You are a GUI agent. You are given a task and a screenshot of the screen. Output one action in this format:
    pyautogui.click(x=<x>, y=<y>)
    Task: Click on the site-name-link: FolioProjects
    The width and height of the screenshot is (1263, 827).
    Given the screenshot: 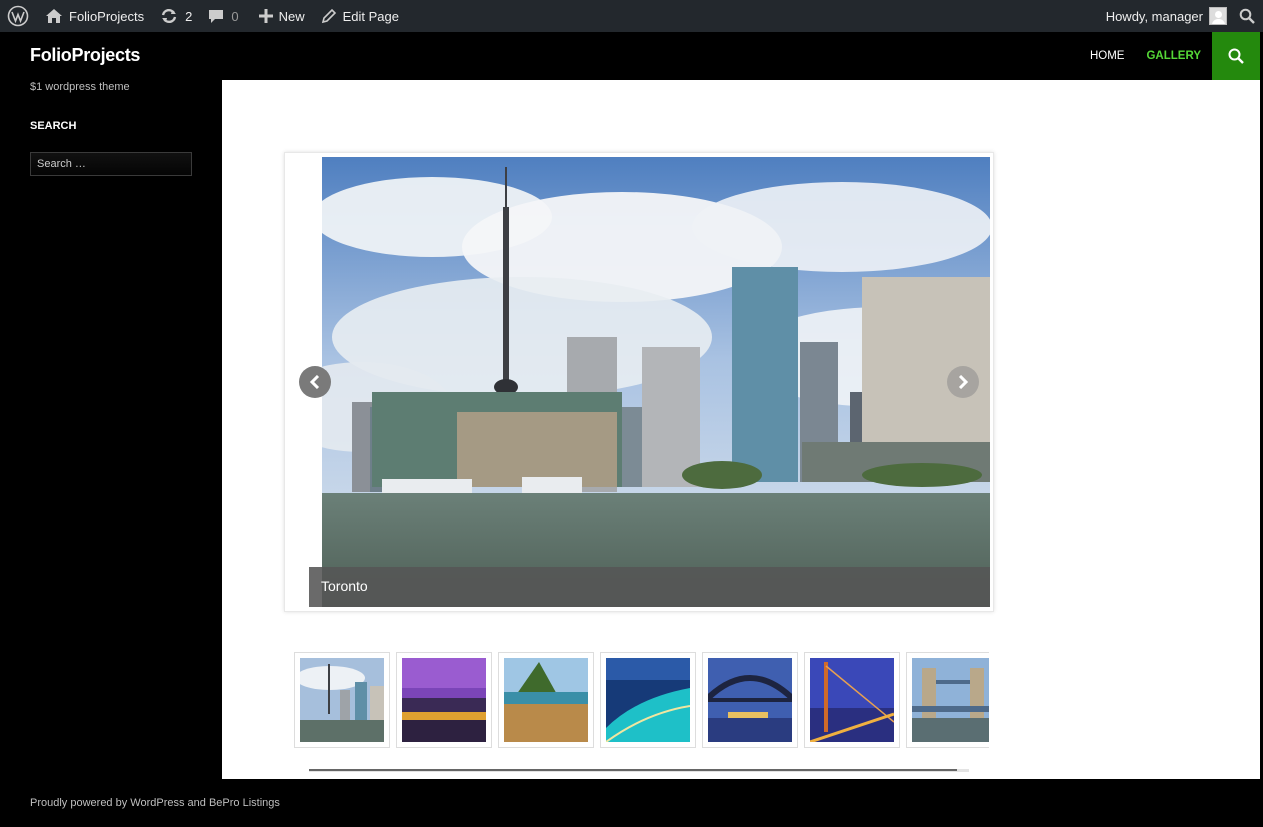 What is the action you would take?
    pyautogui.click(x=94, y=16)
    